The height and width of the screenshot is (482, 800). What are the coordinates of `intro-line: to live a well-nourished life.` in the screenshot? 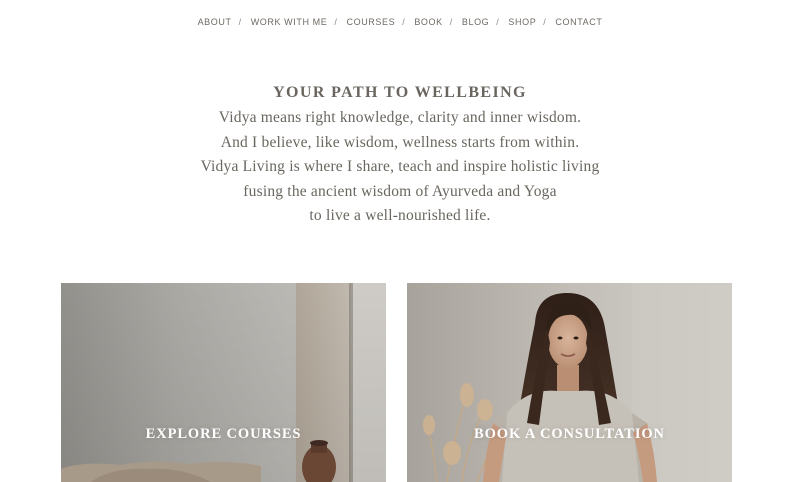 It's located at (400, 215).